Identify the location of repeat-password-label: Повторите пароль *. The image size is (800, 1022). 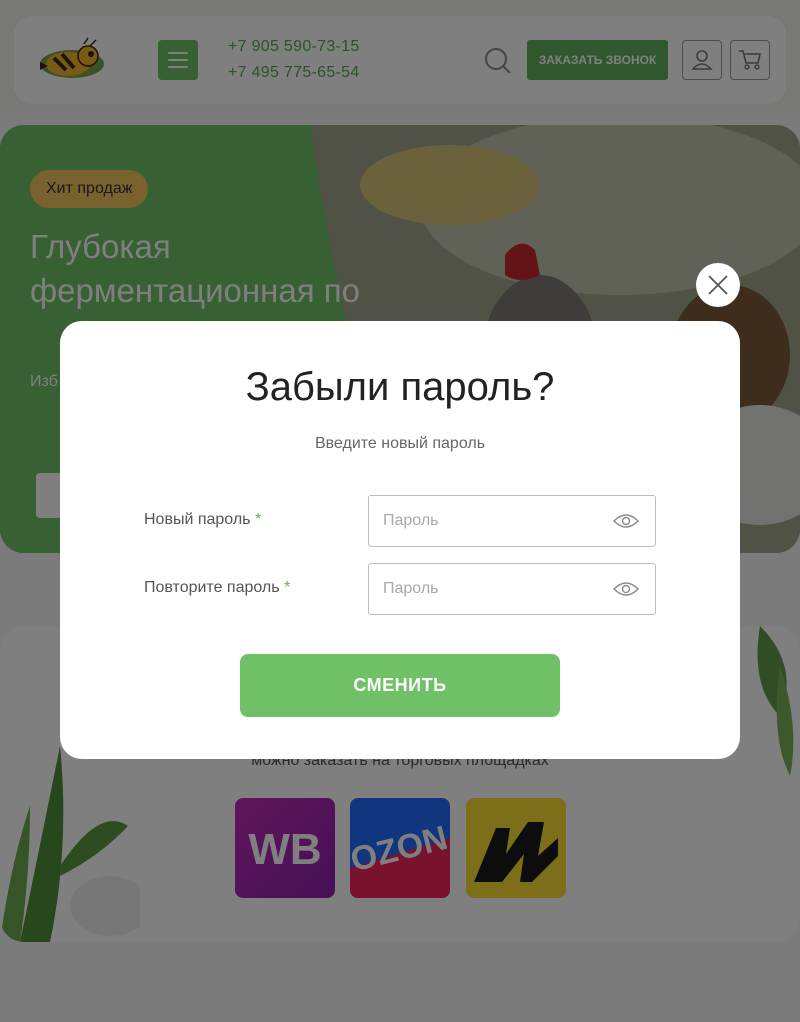
(217, 587).